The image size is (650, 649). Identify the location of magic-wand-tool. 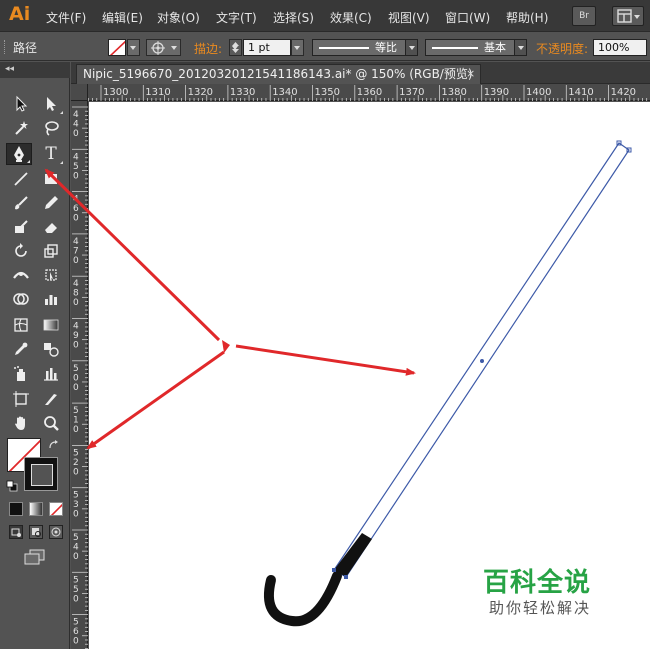
(21, 128).